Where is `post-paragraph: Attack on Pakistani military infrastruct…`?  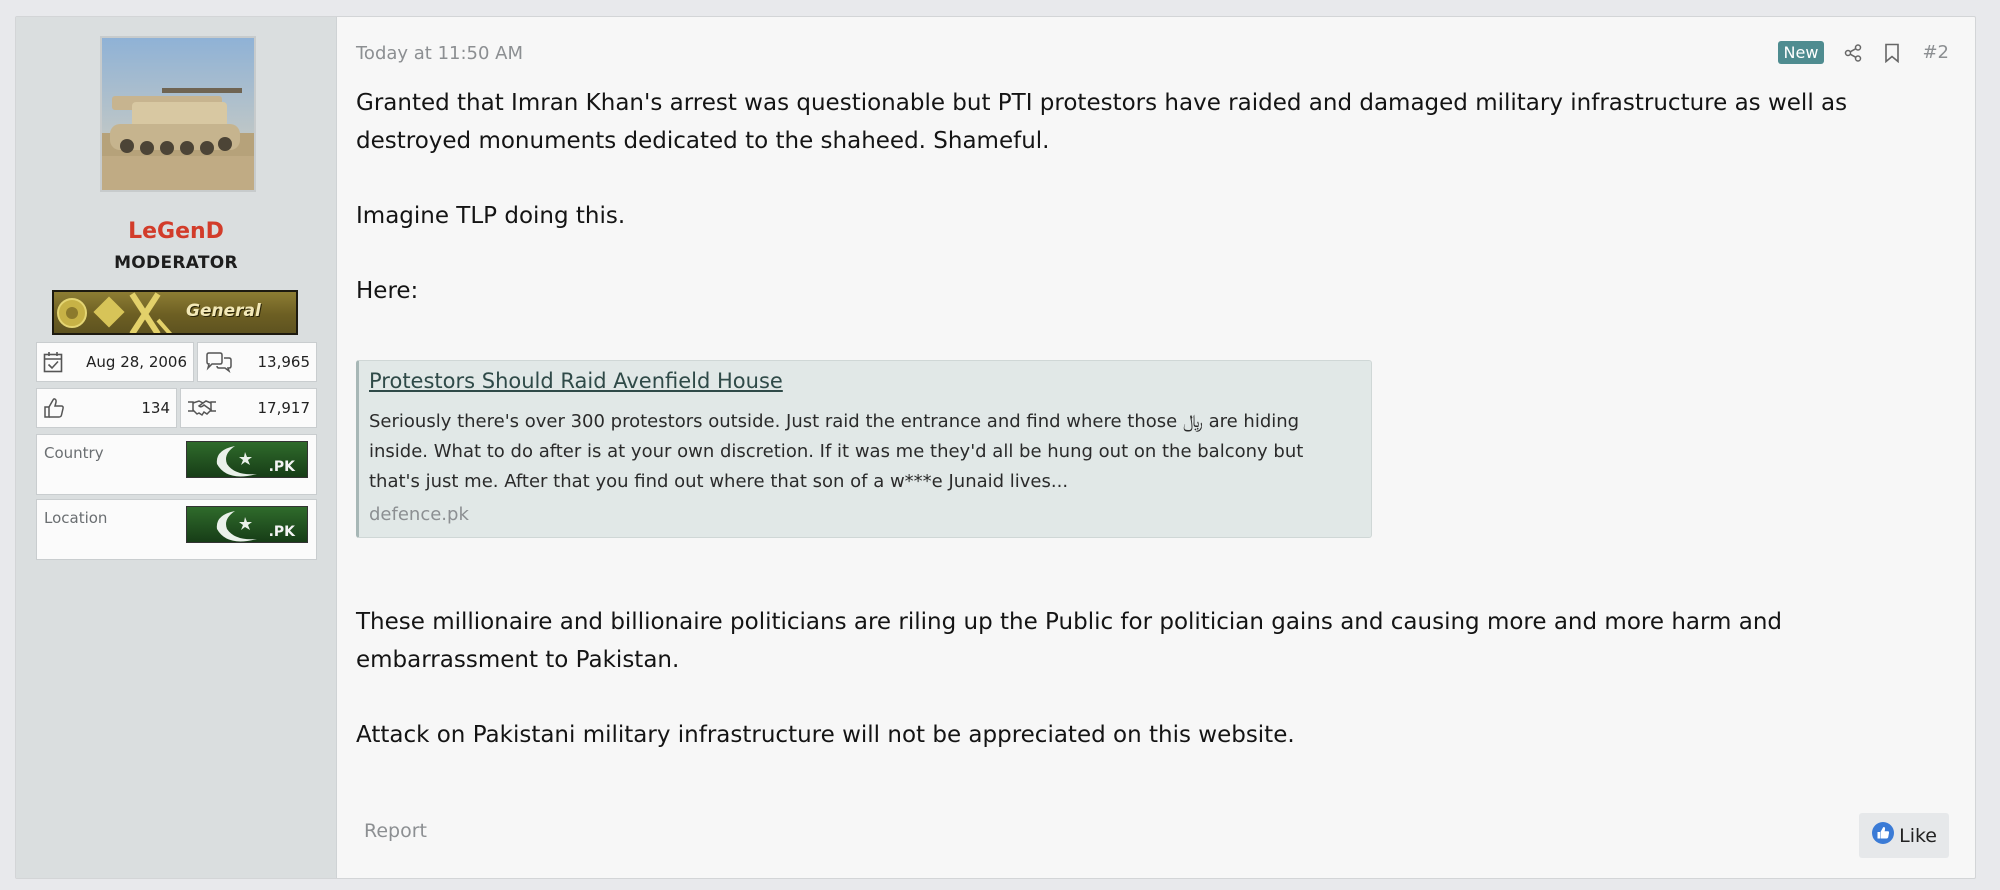 post-paragraph: Attack on Pakistani military infrastruct… is located at coordinates (825, 734).